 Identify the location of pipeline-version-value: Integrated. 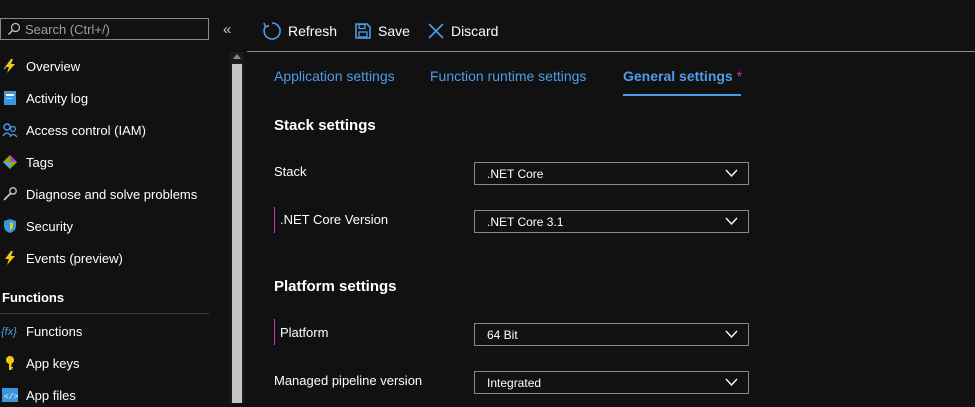
(514, 382).